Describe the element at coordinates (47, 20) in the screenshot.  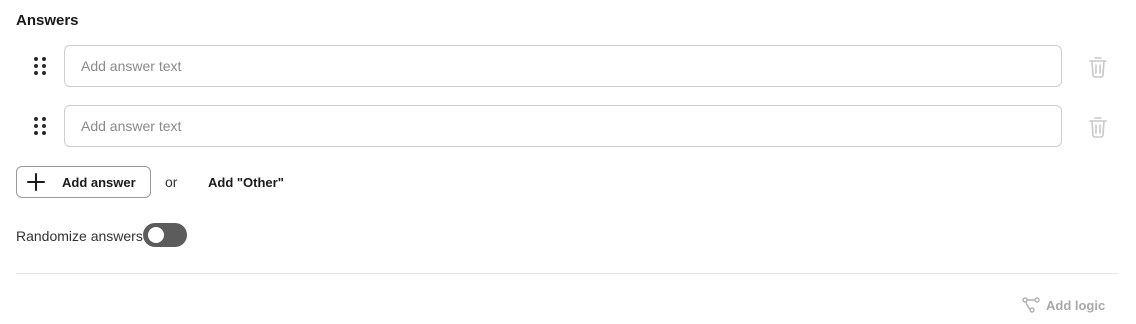
I see `section-title: Answers` at that location.